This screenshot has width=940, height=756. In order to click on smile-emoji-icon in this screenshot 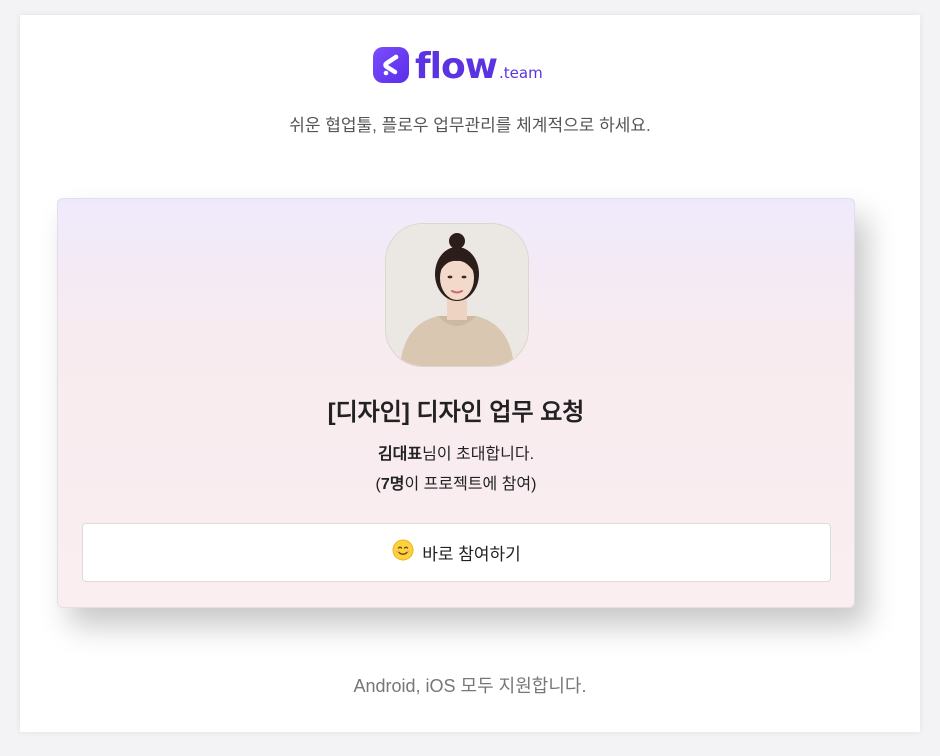, I will do `click(403, 552)`.